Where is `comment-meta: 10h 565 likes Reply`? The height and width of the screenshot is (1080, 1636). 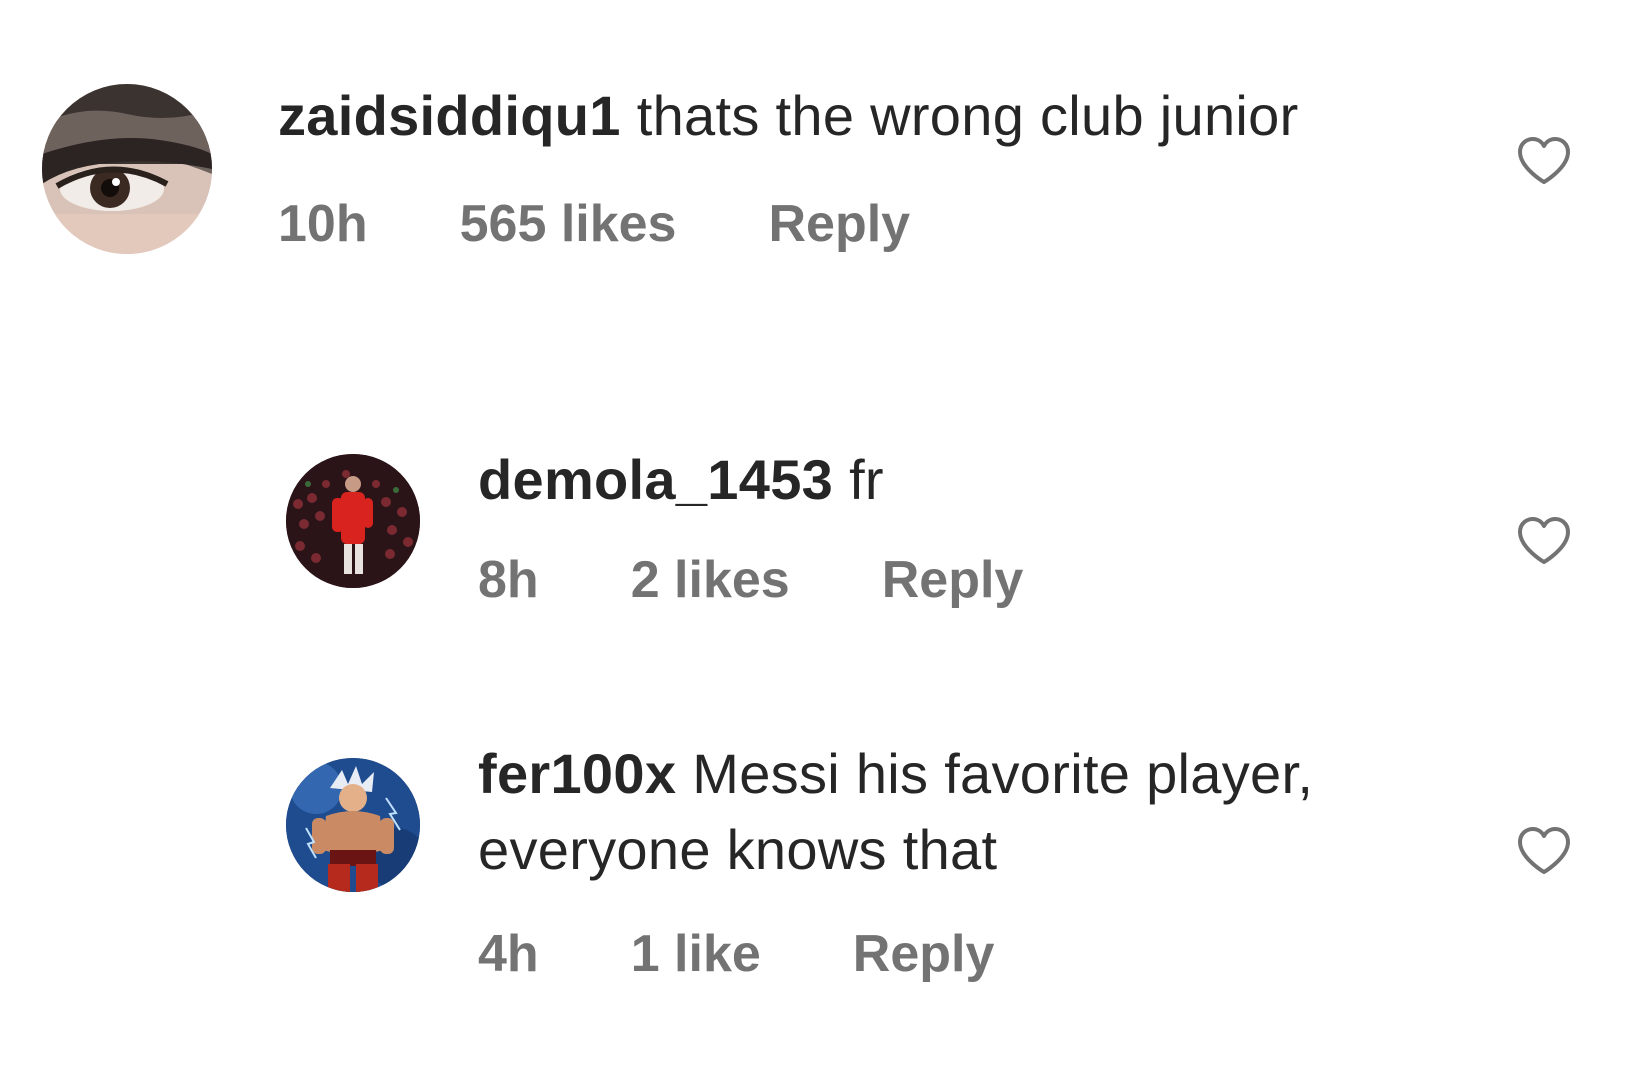
comment-meta: 10h 565 likes Reply is located at coordinates (868, 224).